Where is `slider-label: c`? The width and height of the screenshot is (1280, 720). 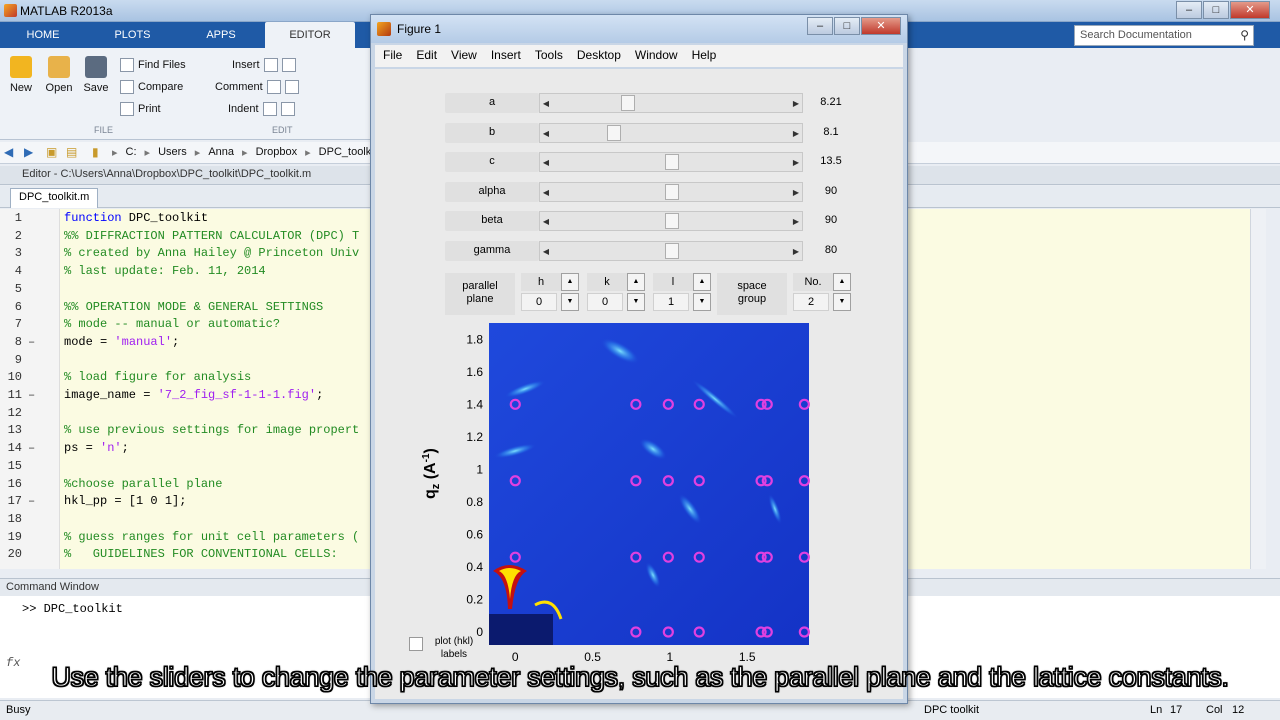 slider-label: c is located at coordinates (492, 162).